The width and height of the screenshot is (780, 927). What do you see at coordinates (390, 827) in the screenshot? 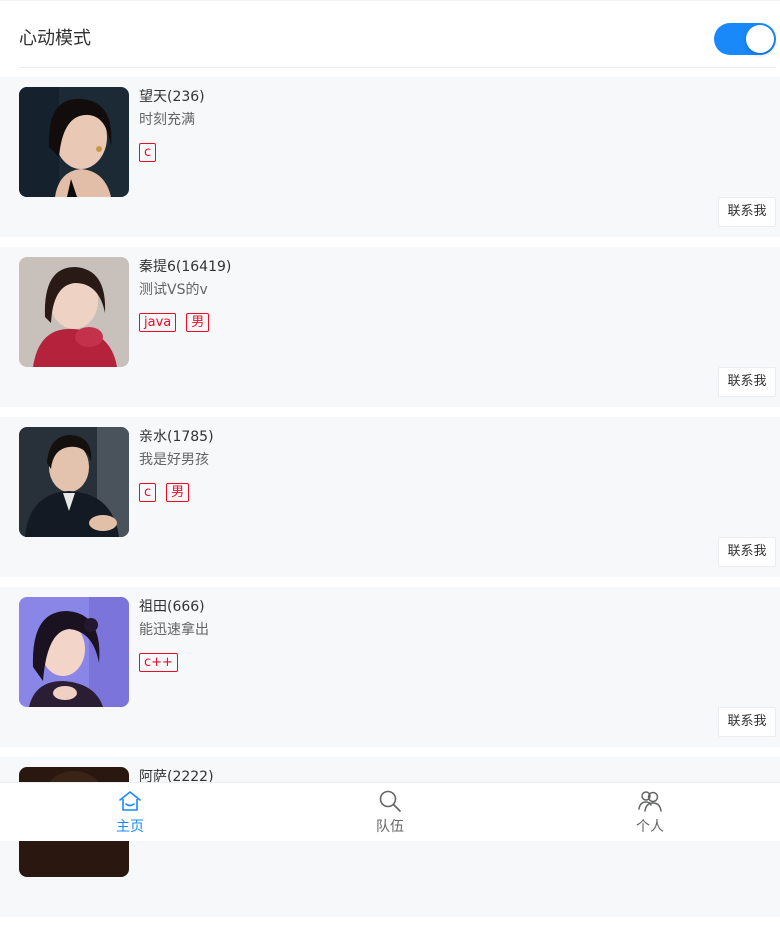
I see `tab-label: 队伍` at bounding box center [390, 827].